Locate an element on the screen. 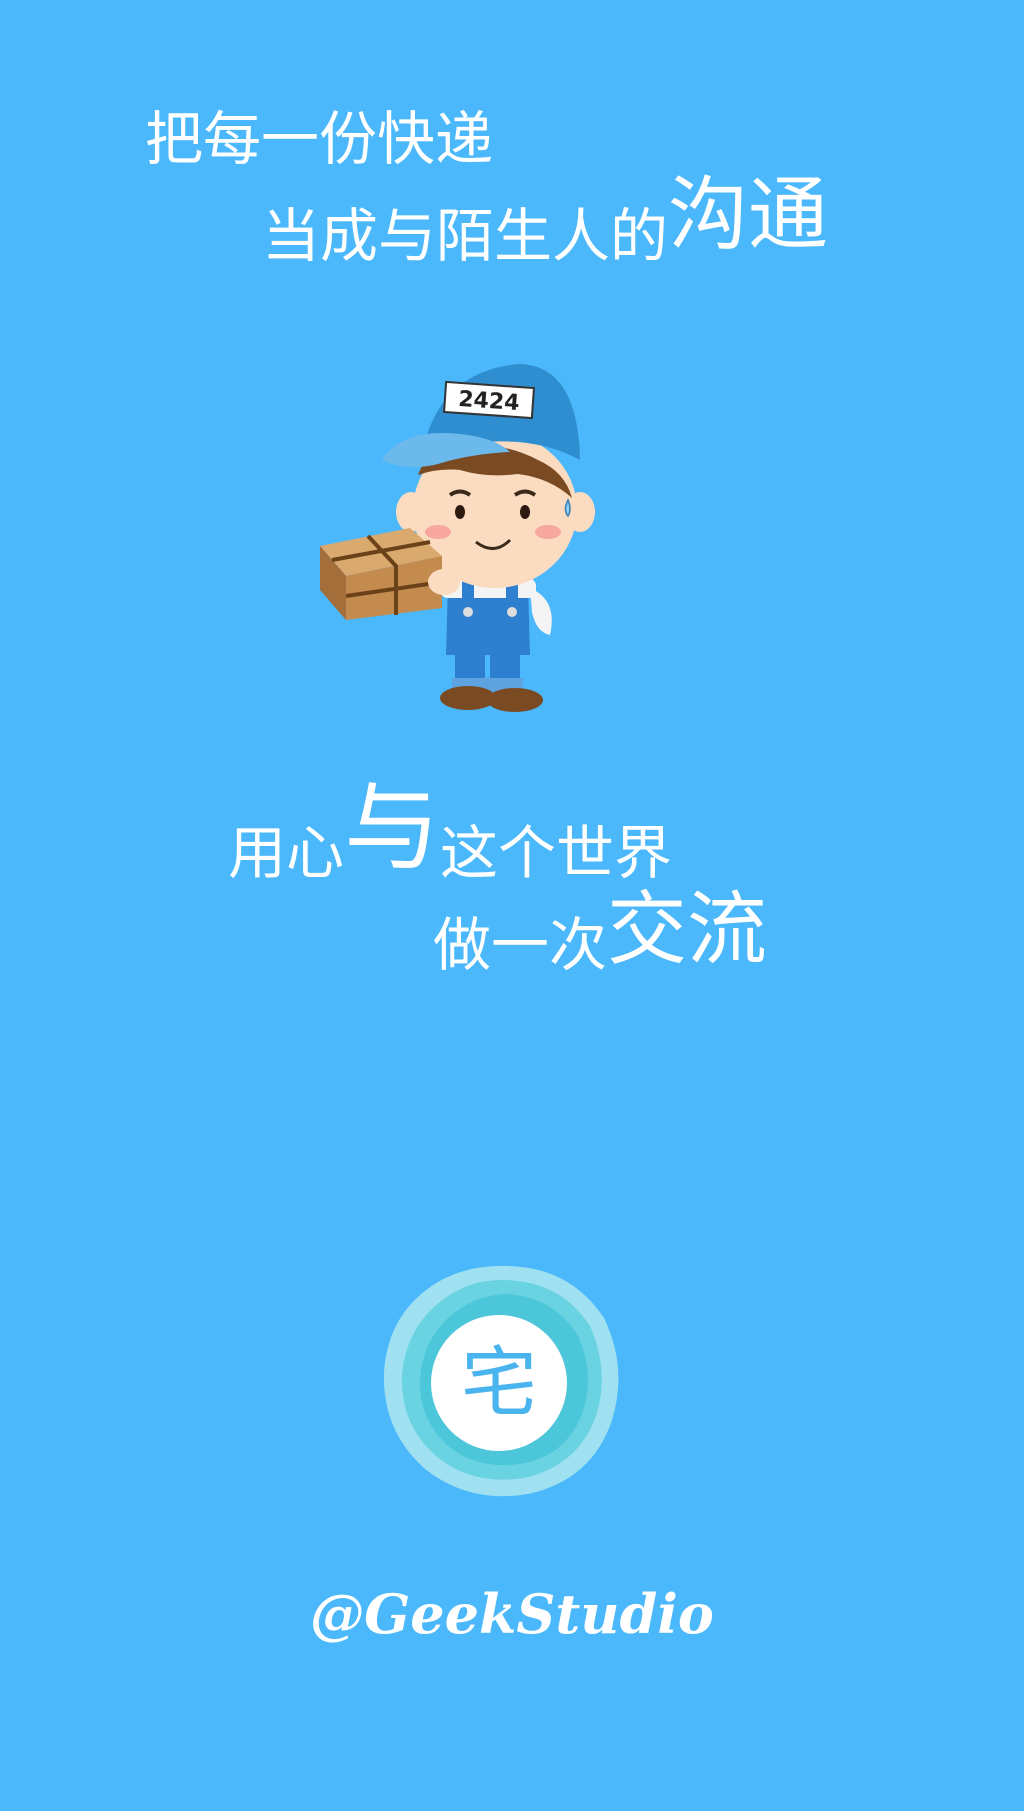 The image size is (1024, 1811). slogan-line-3-emphasis: 与 is located at coordinates (392, 828).